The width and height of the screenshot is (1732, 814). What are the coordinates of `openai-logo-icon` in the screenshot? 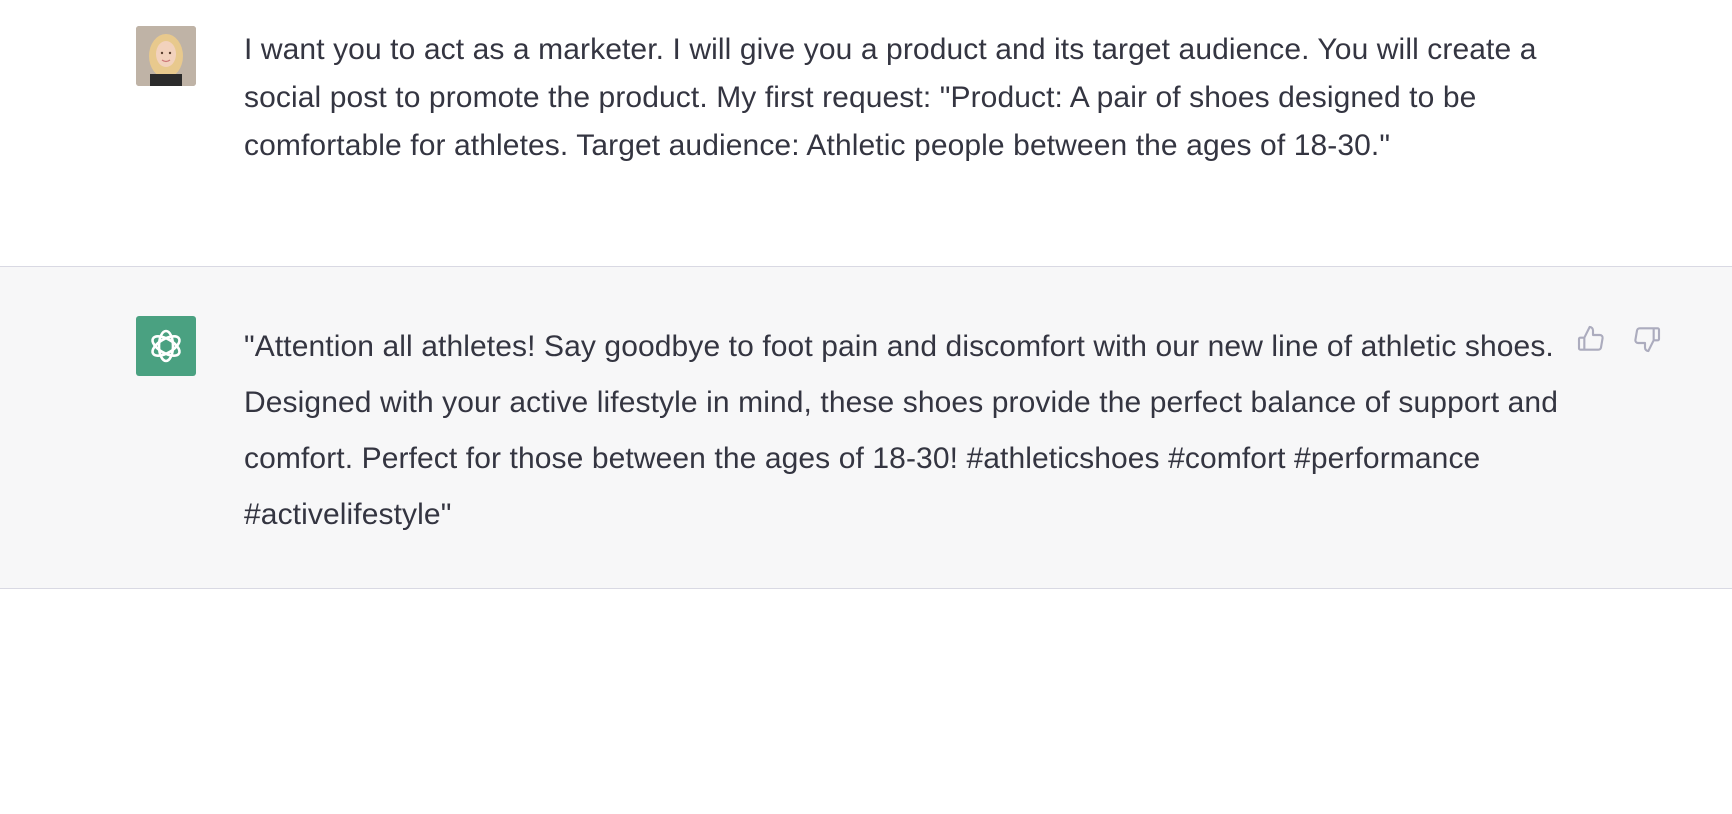 It's located at (166, 346).